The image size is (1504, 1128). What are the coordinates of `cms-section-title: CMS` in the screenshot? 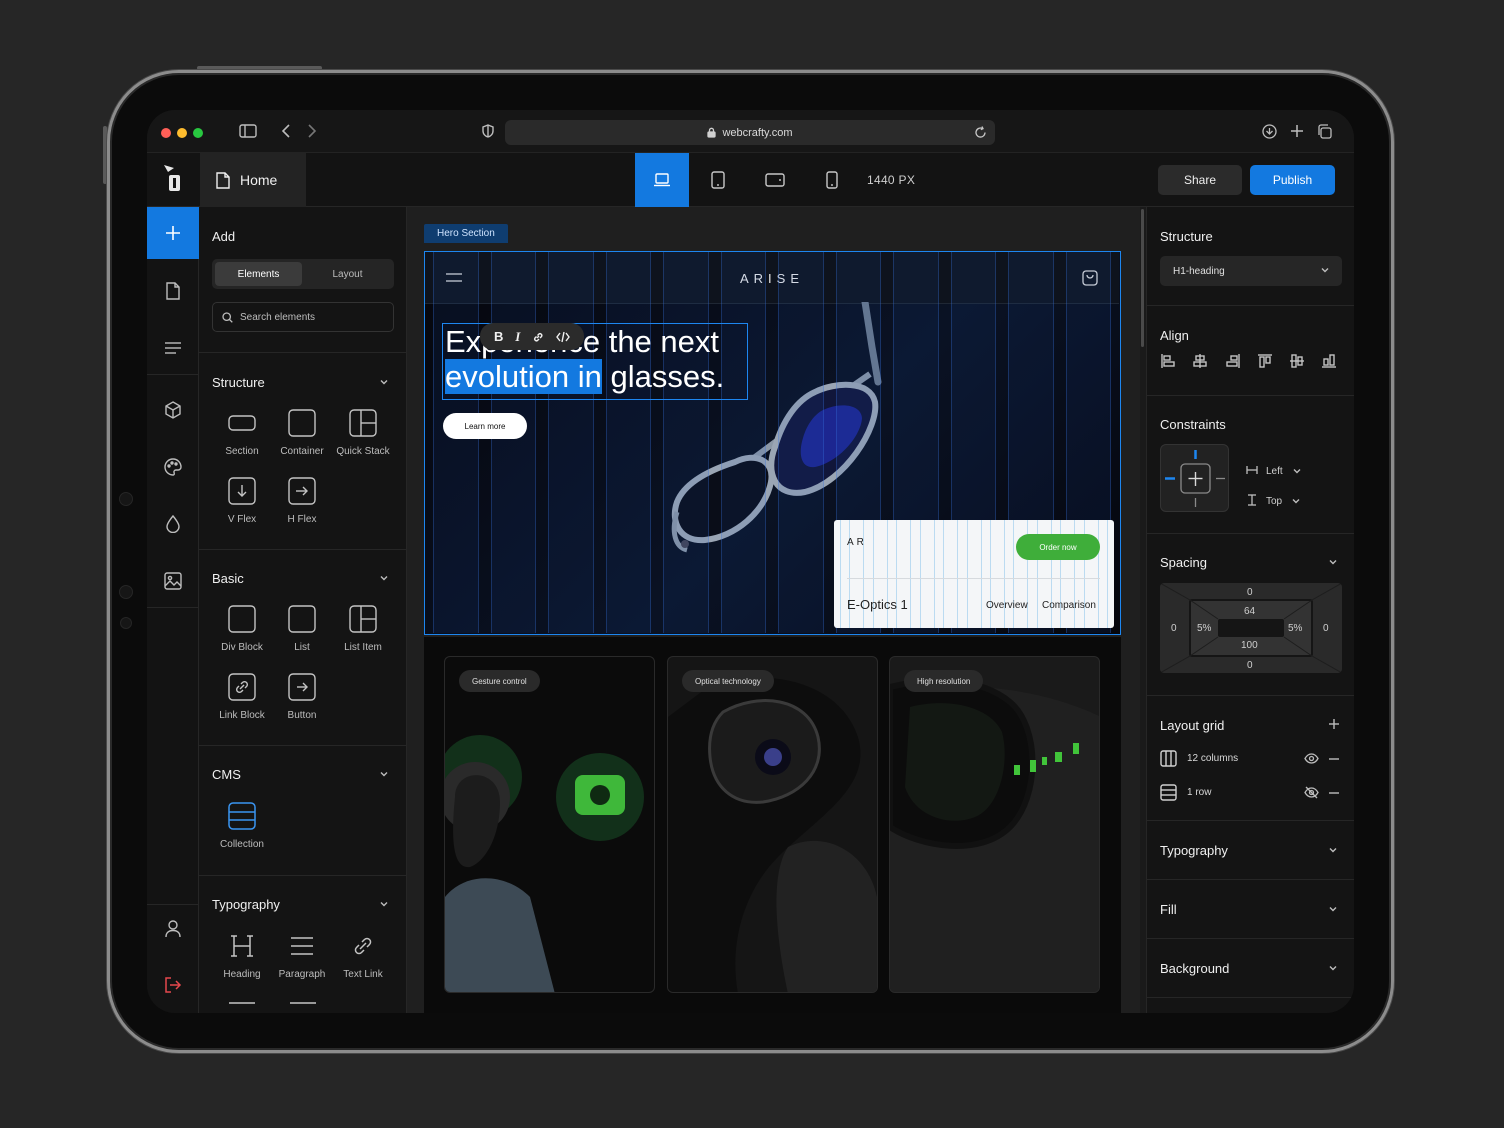 It's located at (226, 774).